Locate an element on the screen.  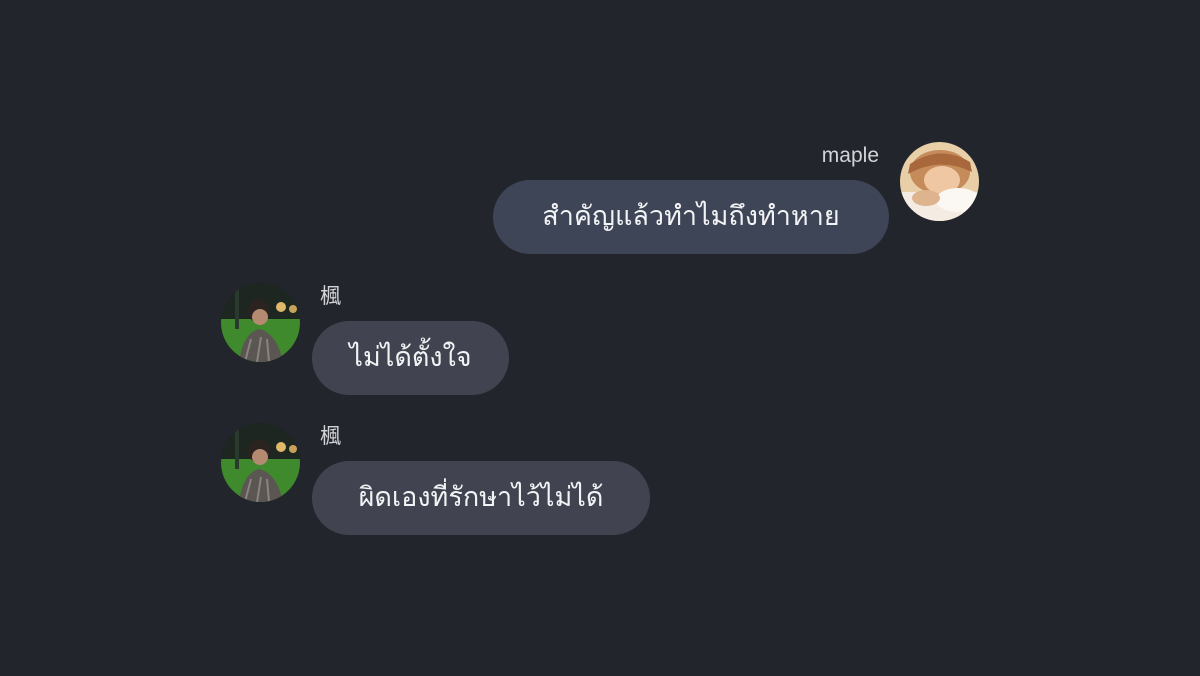
avatar-maple-photo is located at coordinates (939, 181).